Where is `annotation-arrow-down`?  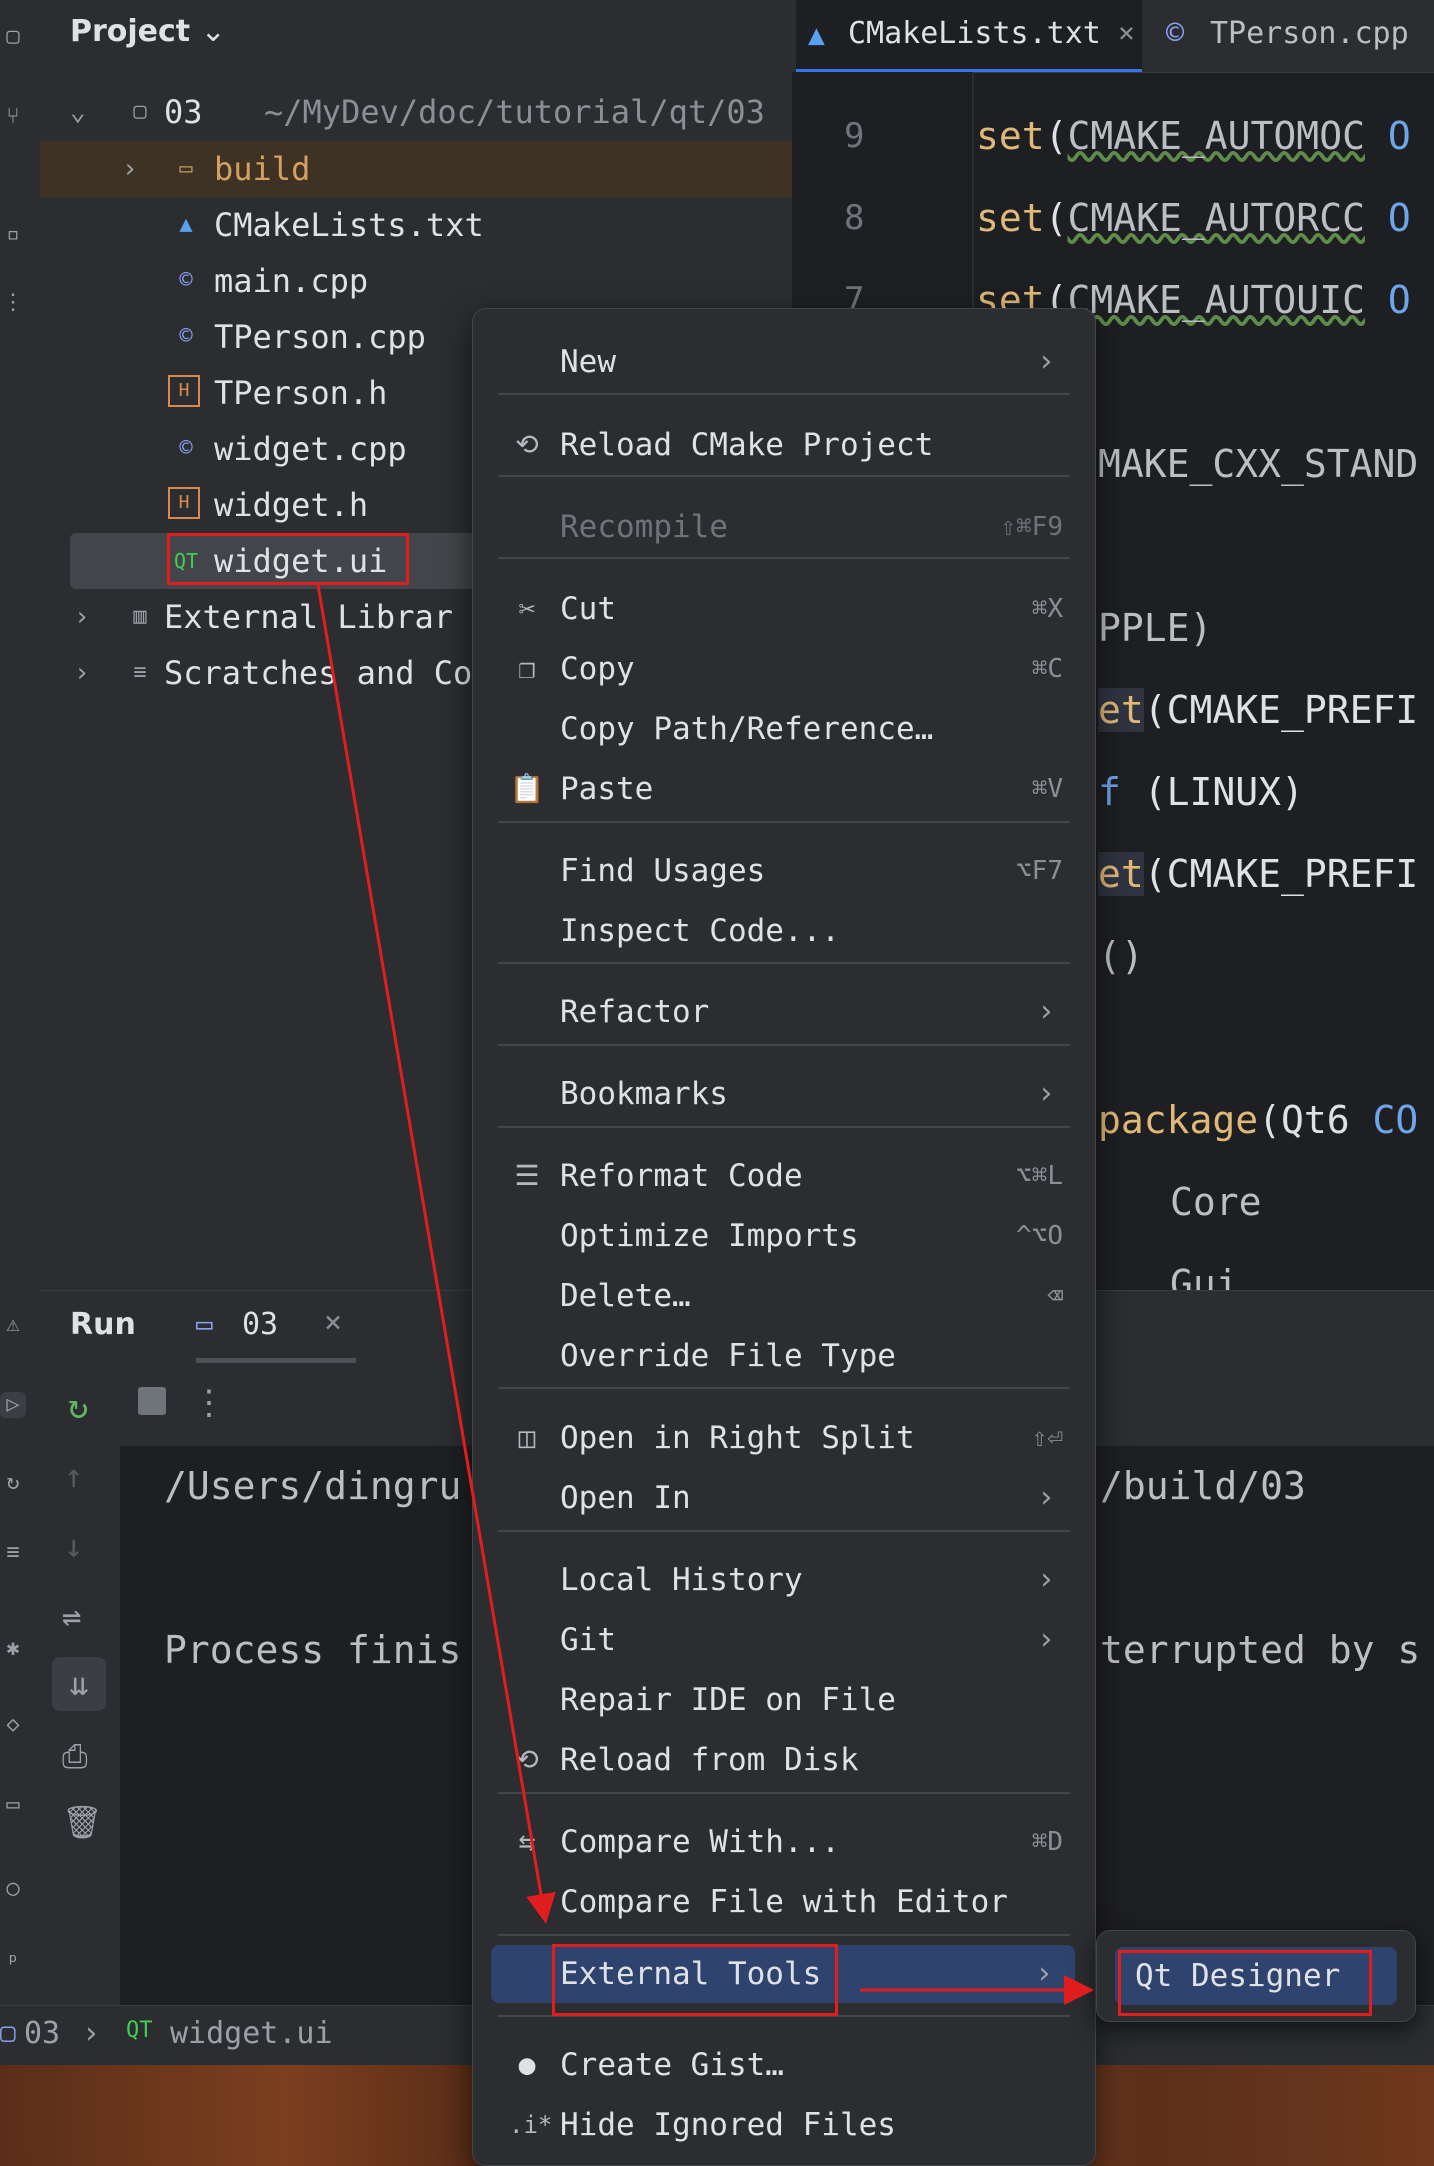 annotation-arrow-down is located at coordinates (436, 1254).